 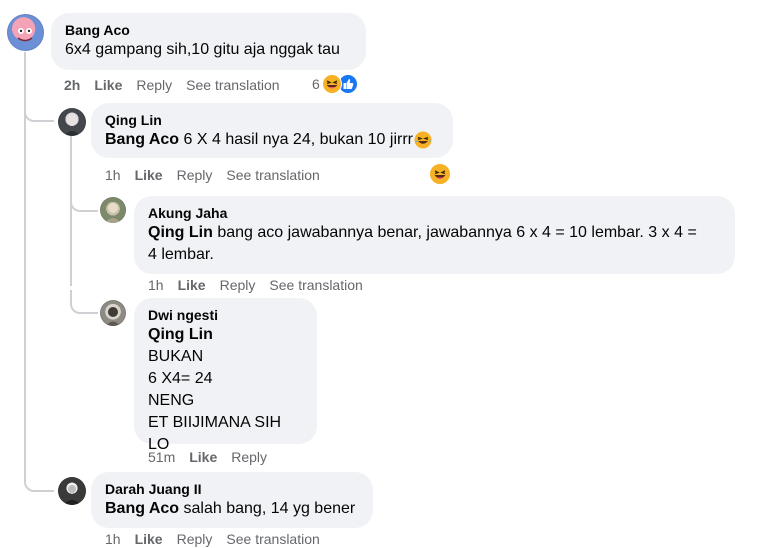 What do you see at coordinates (161, 457) in the screenshot?
I see `comment-time: 51m` at bounding box center [161, 457].